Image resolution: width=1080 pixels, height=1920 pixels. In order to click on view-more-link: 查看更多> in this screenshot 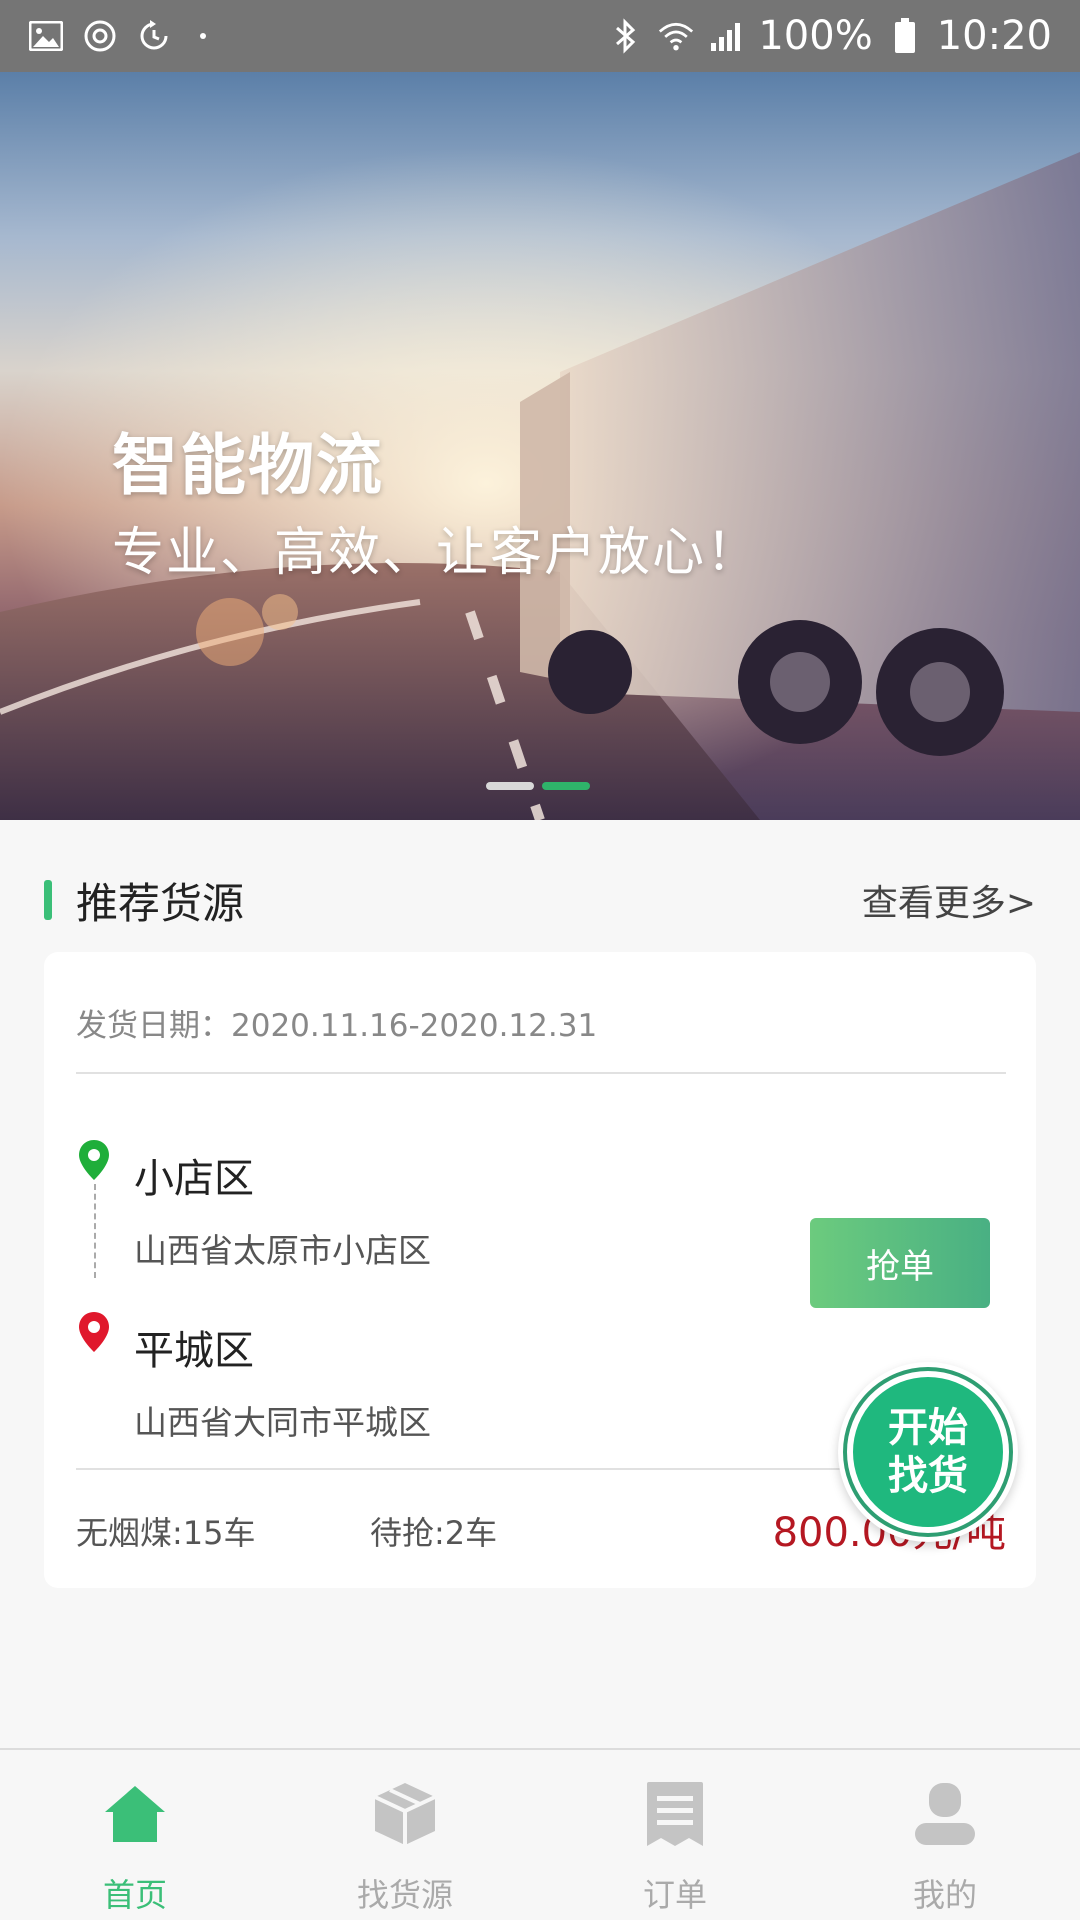, I will do `click(949, 900)`.